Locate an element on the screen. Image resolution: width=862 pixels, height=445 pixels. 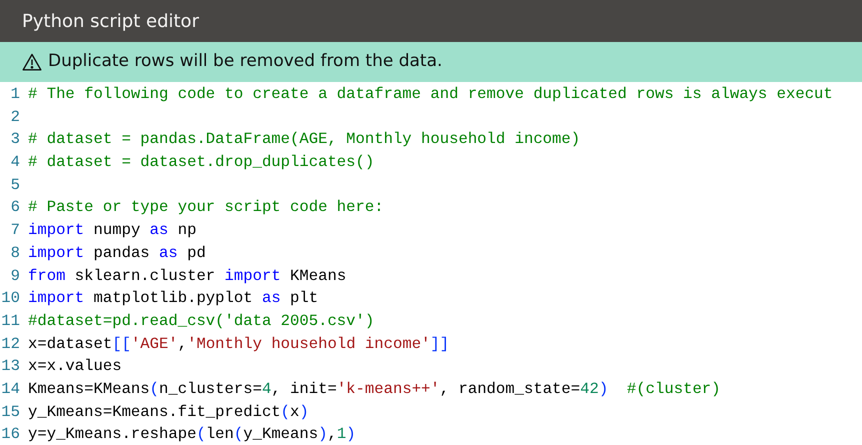
line-number: 3 is located at coordinates (15, 139).